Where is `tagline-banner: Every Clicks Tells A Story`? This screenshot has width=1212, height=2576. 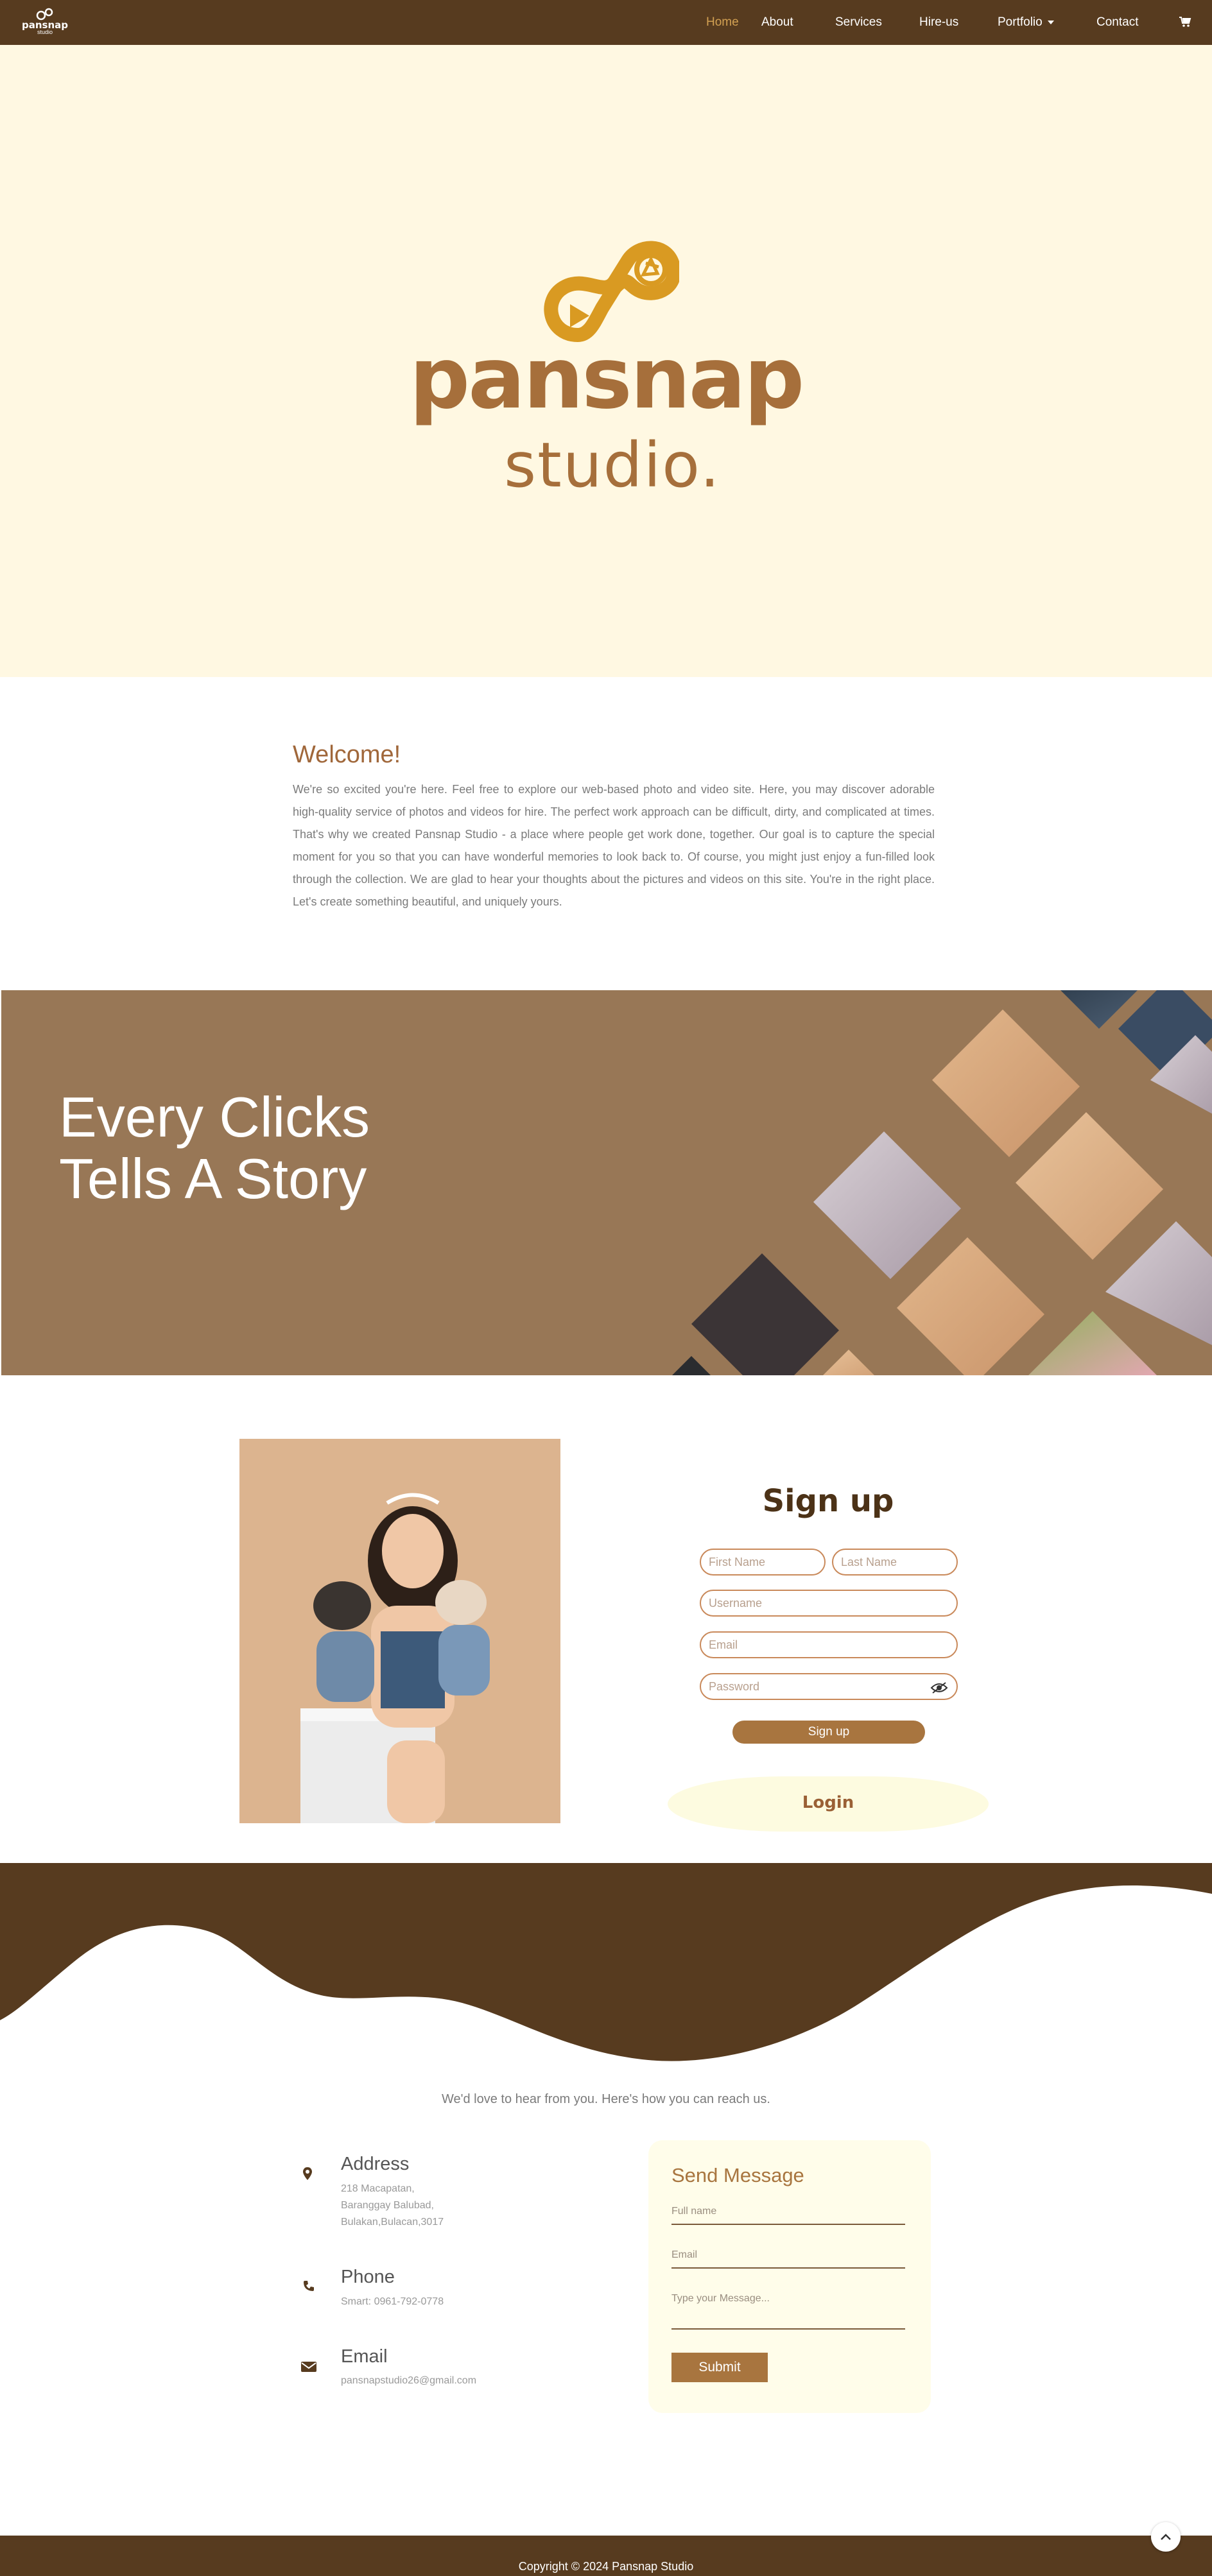 tagline-banner: Every Clicks Tells A Story is located at coordinates (606, 1182).